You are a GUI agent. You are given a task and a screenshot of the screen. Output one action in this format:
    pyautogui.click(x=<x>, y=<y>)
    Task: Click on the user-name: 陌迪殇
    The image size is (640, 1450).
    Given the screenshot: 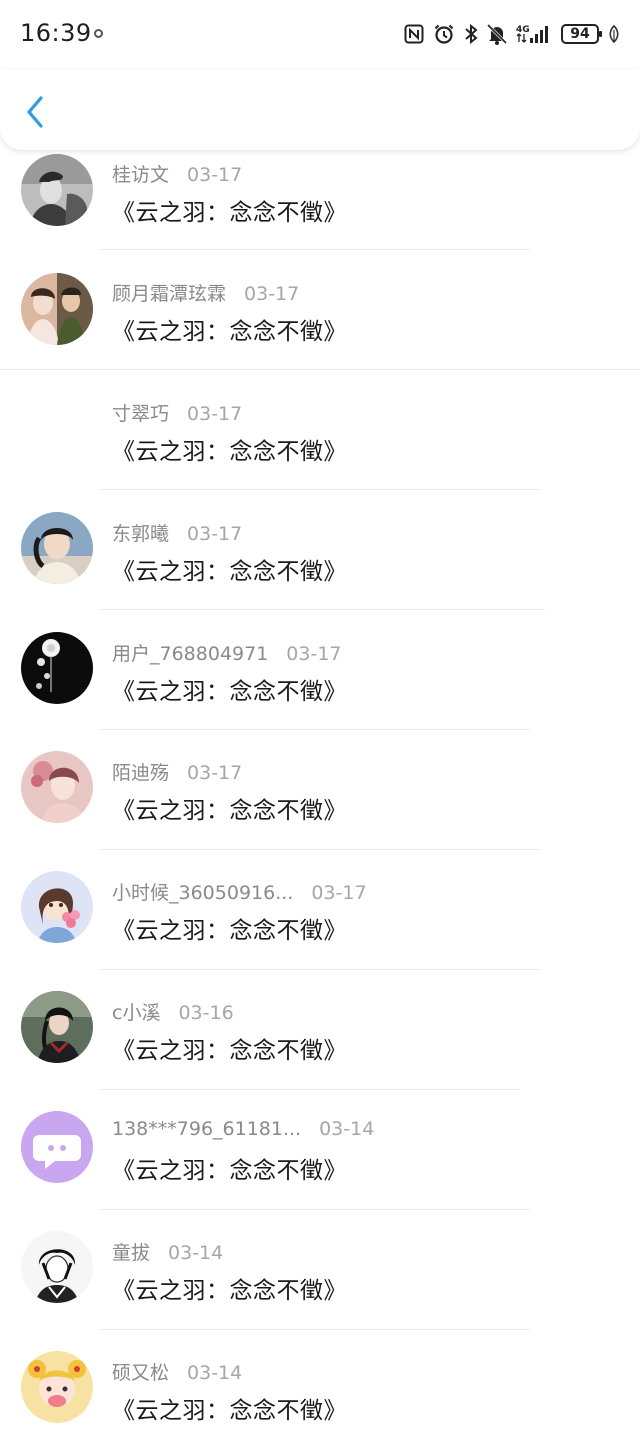 What is the action you would take?
    pyautogui.click(x=141, y=773)
    